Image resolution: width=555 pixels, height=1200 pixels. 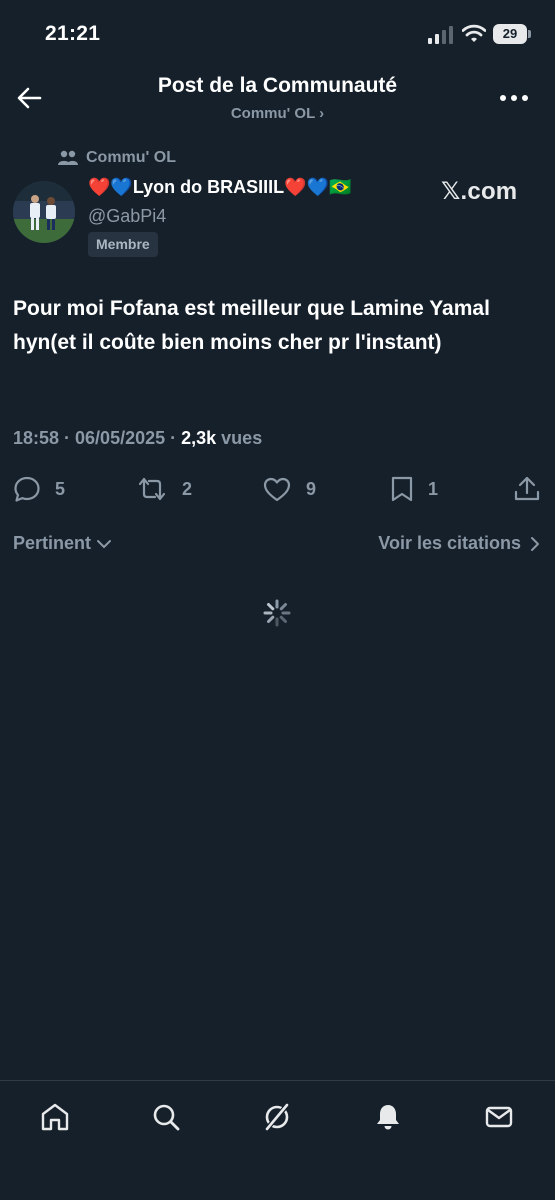 I want to click on repost-count: 2, so click(x=187, y=488).